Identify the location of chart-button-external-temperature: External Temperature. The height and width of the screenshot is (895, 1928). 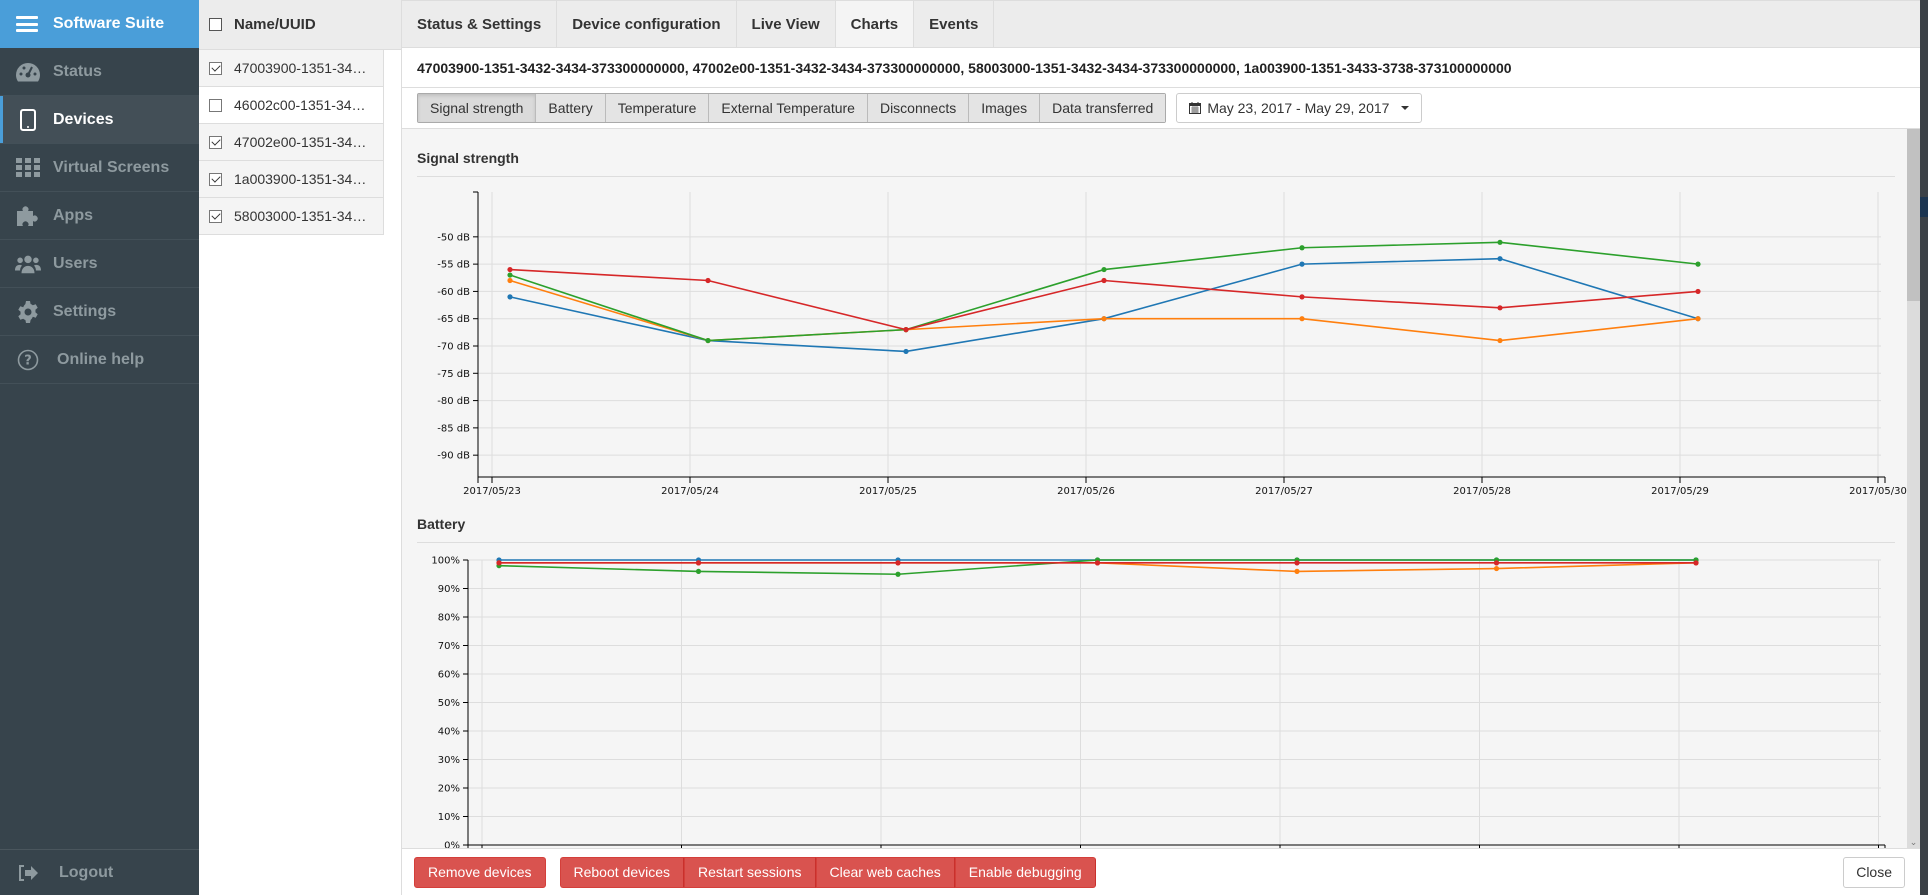
(788, 108).